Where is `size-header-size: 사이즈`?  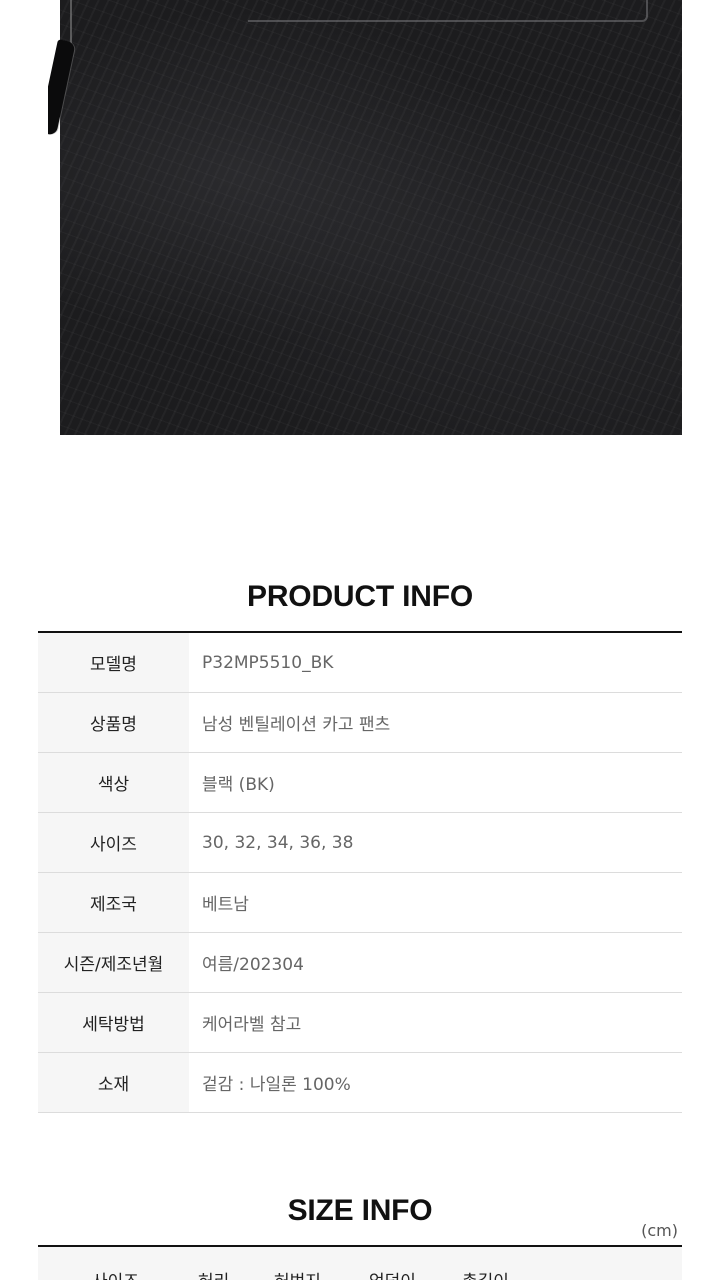
size-header-size: 사이즈 is located at coordinates (115, 1273).